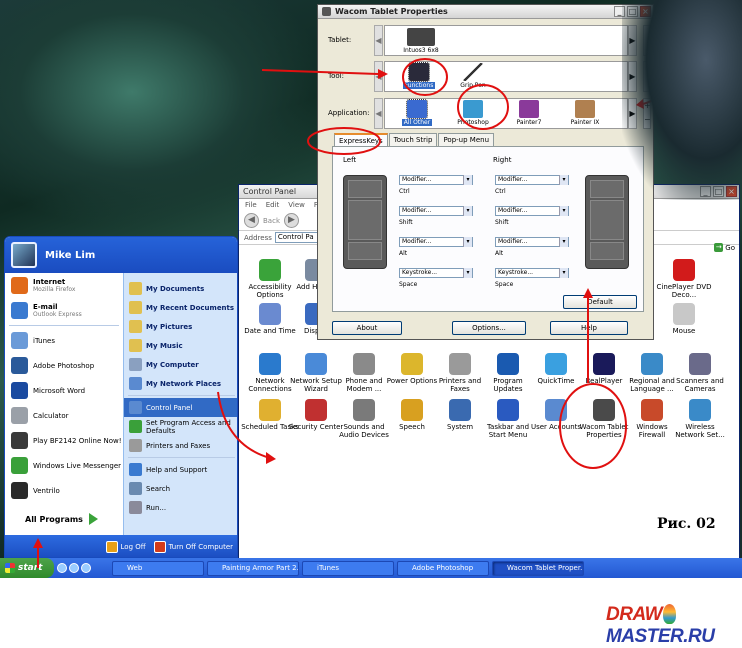 The image size is (742, 648). What do you see at coordinates (506, 40) in the screenshot?
I see `tablet-list: Intuos3 6x8` at bounding box center [506, 40].